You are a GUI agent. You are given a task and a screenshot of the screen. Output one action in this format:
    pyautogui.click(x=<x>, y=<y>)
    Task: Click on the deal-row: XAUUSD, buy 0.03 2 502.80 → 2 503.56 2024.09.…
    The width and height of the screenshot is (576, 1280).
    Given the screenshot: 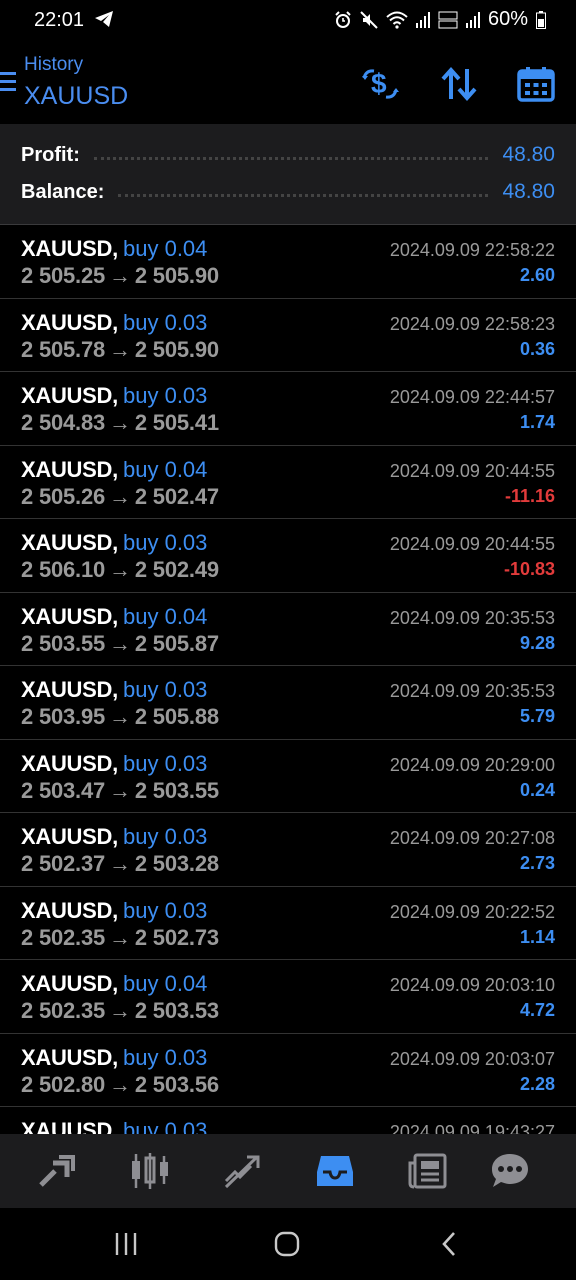 What is the action you would take?
    pyautogui.click(x=288, y=1070)
    